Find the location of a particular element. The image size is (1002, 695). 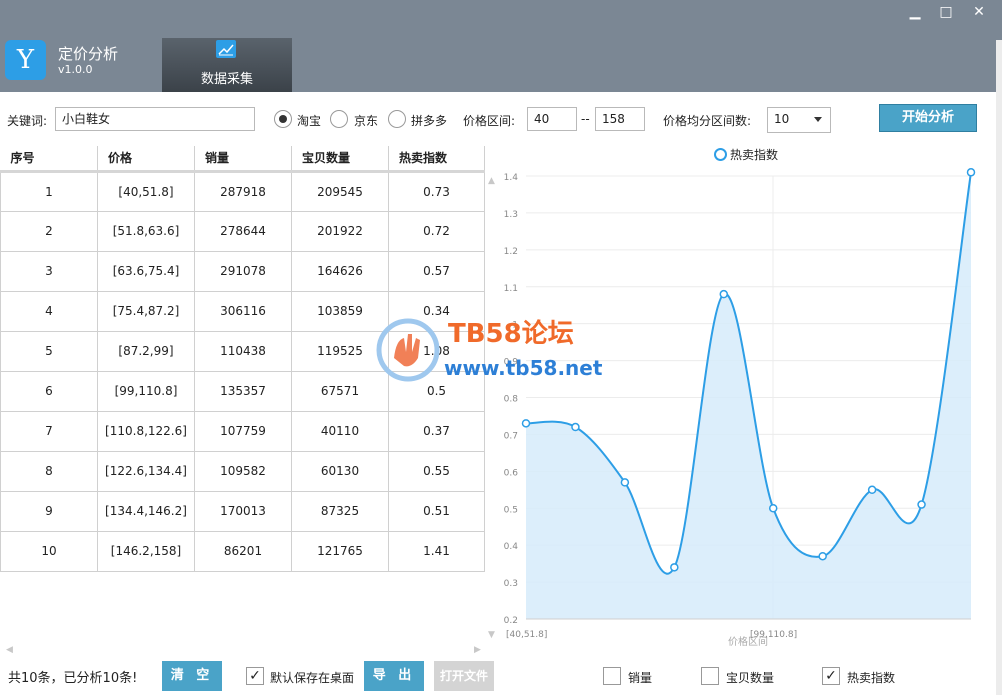

table-cell: 109582 is located at coordinates (243, 471).